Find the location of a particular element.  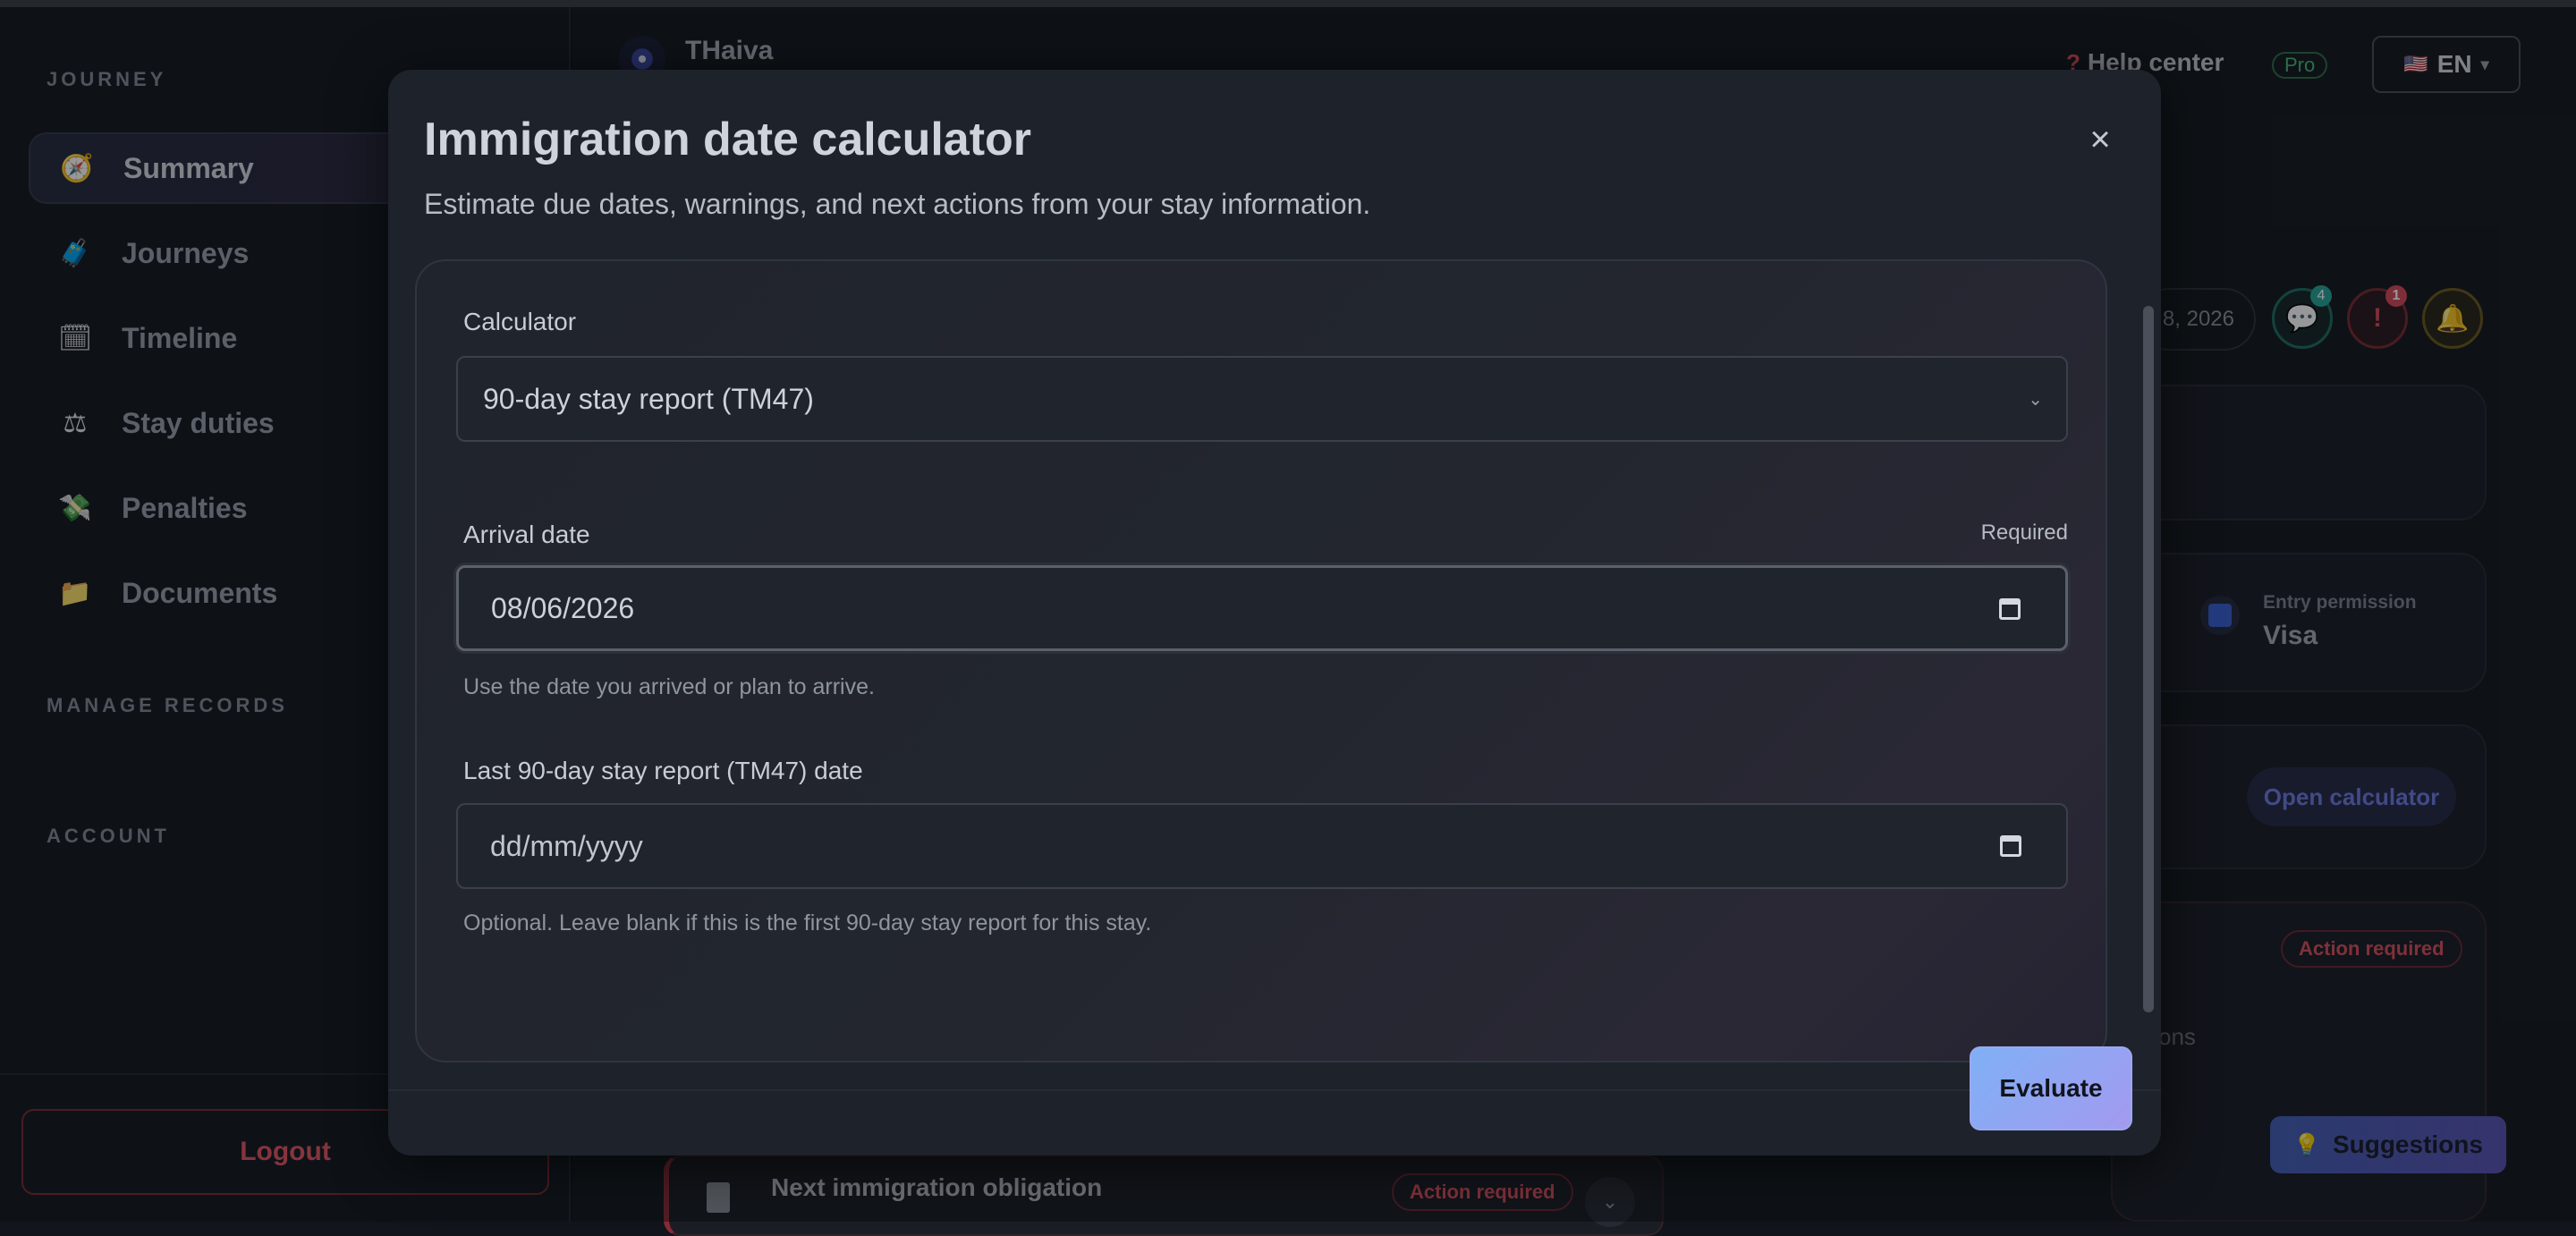

modal-footer-divider is located at coordinates (1274, 1090).